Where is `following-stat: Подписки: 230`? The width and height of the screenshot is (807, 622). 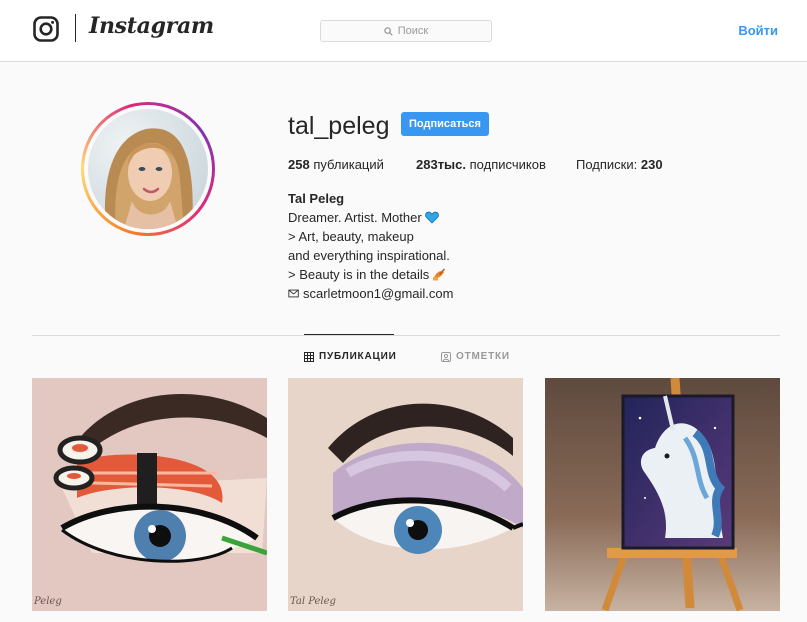
following-stat: Подписки: 230 is located at coordinates (619, 164).